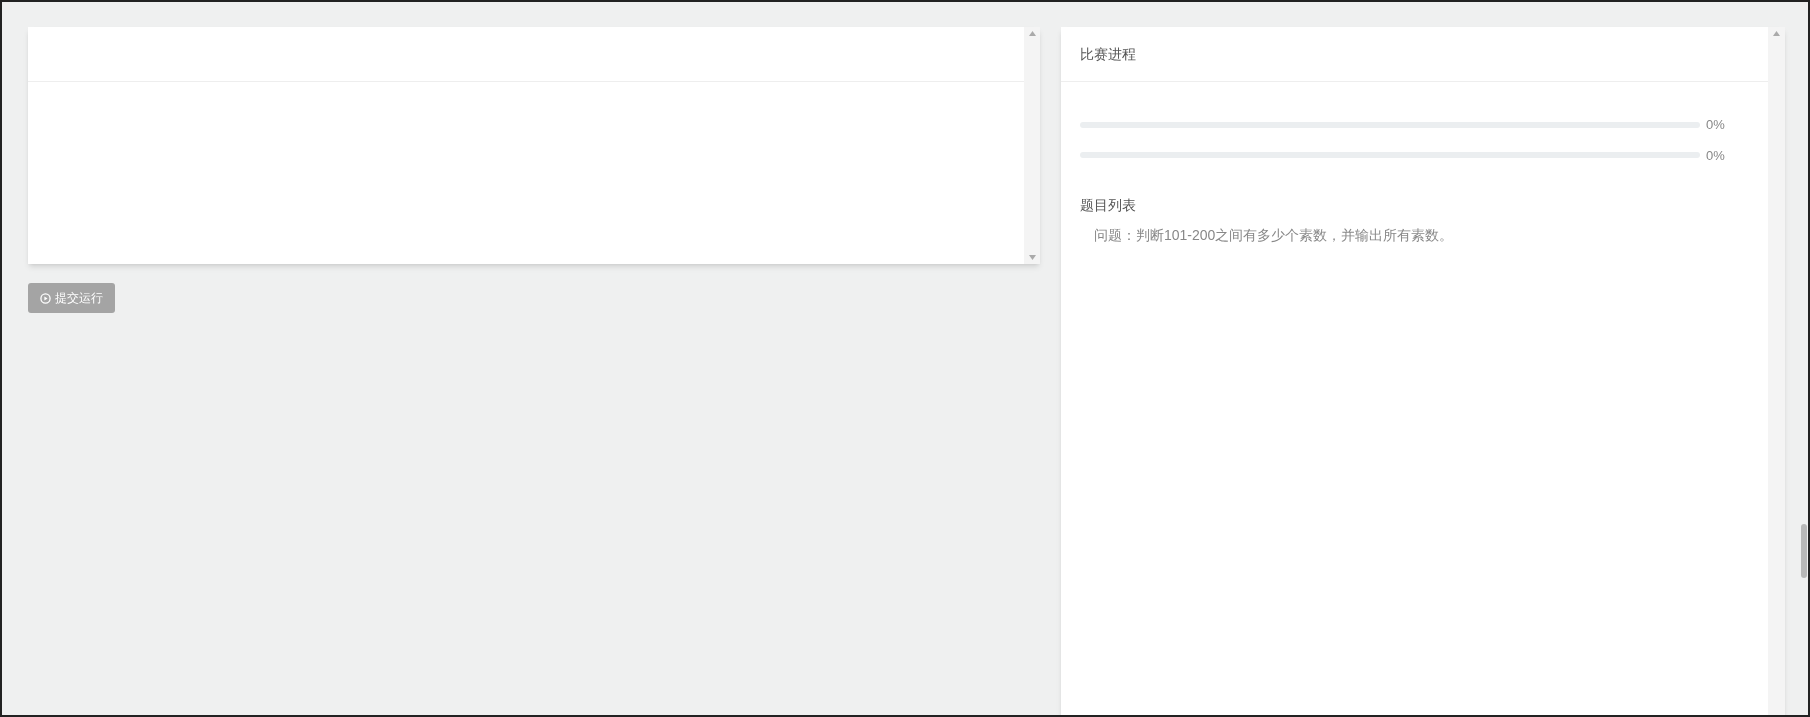 This screenshot has height=717, width=1810. Describe the element at coordinates (1108, 205) in the screenshot. I see `list-title: 题目列表` at that location.